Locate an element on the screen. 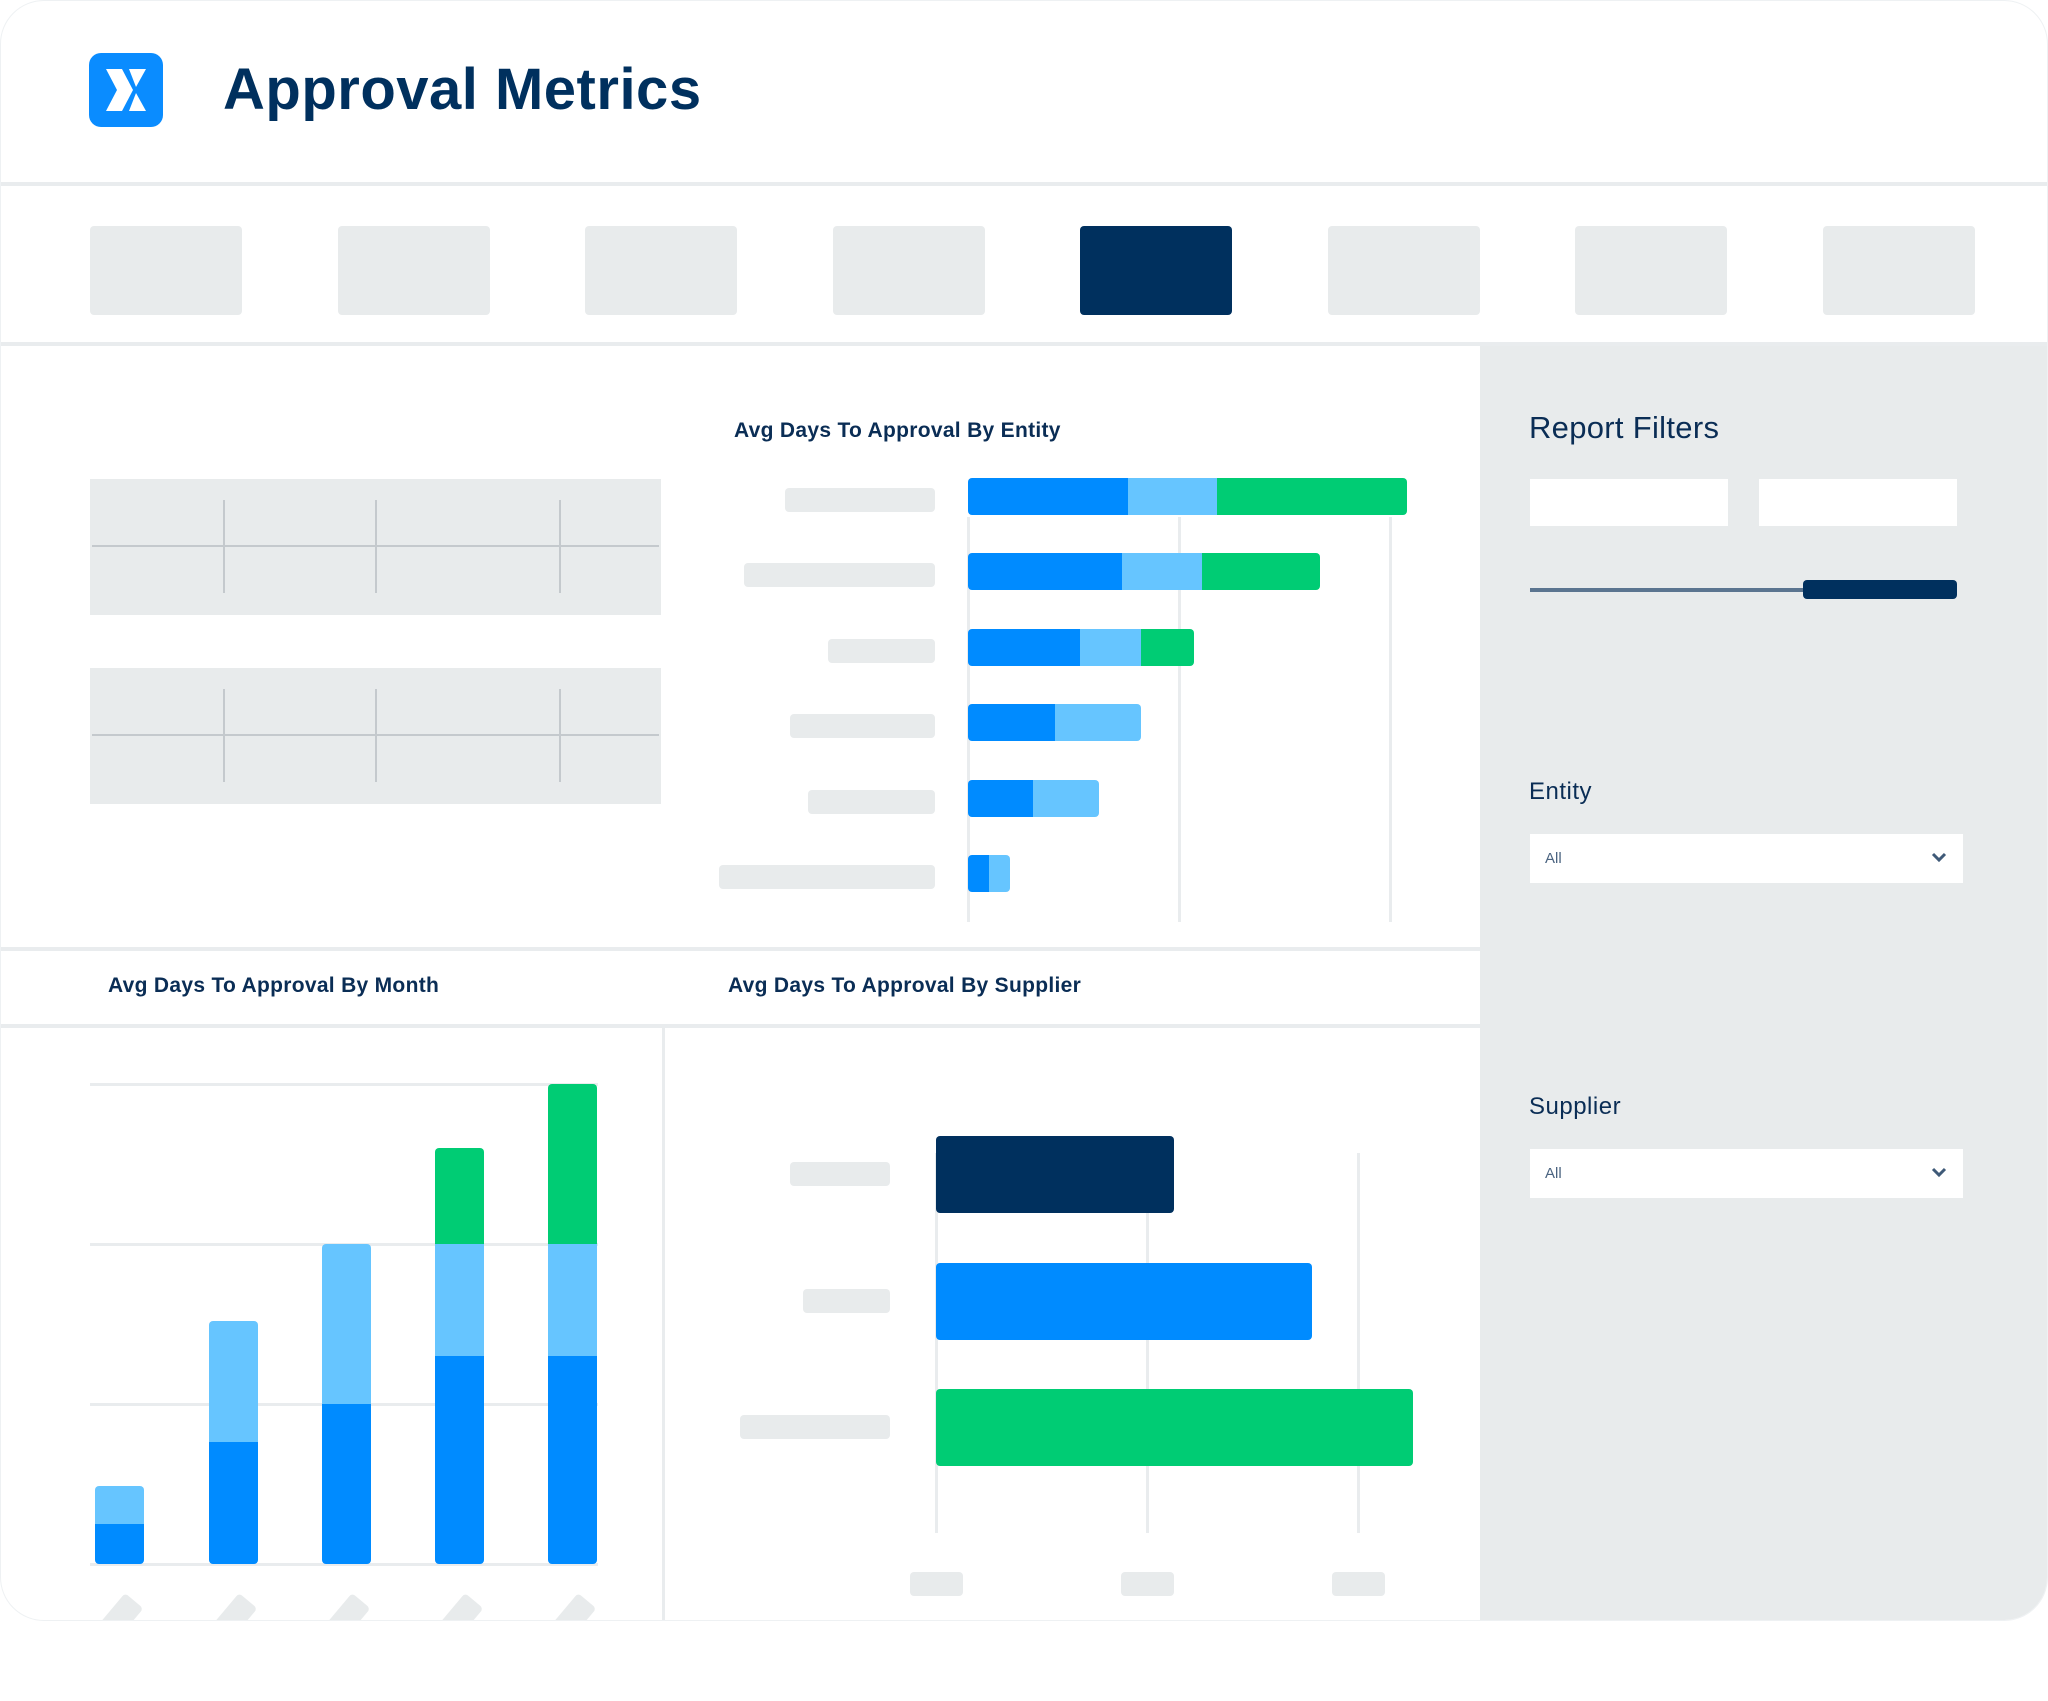 The width and height of the screenshot is (2048, 1701). month-chart-title: Avg Days To Approval By Month is located at coordinates (274, 985).